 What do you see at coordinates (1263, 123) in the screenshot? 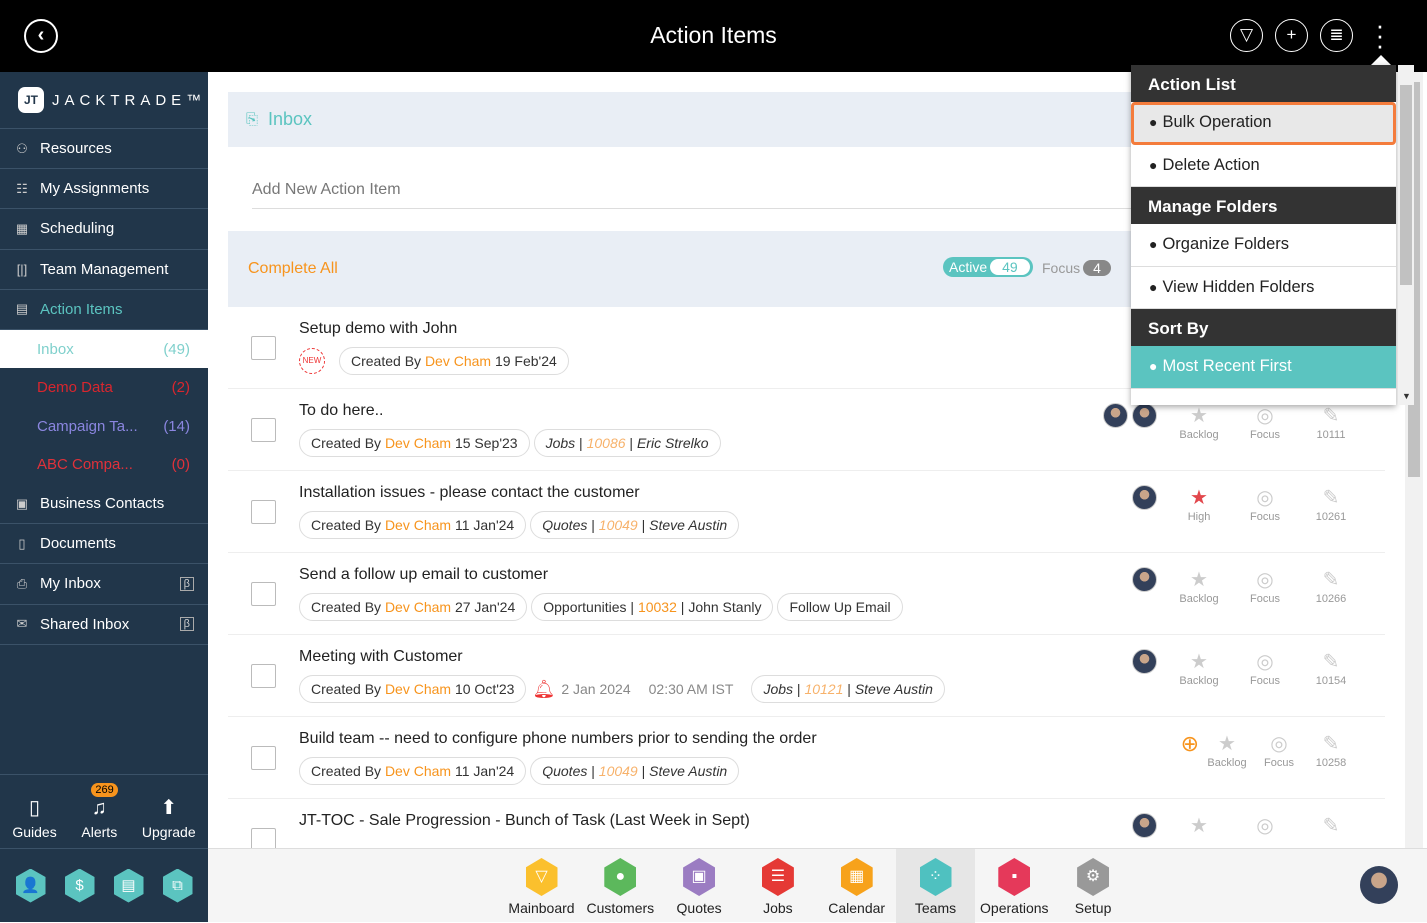
I see `menu-item-bulk-operation: Bulk Operation` at bounding box center [1263, 123].